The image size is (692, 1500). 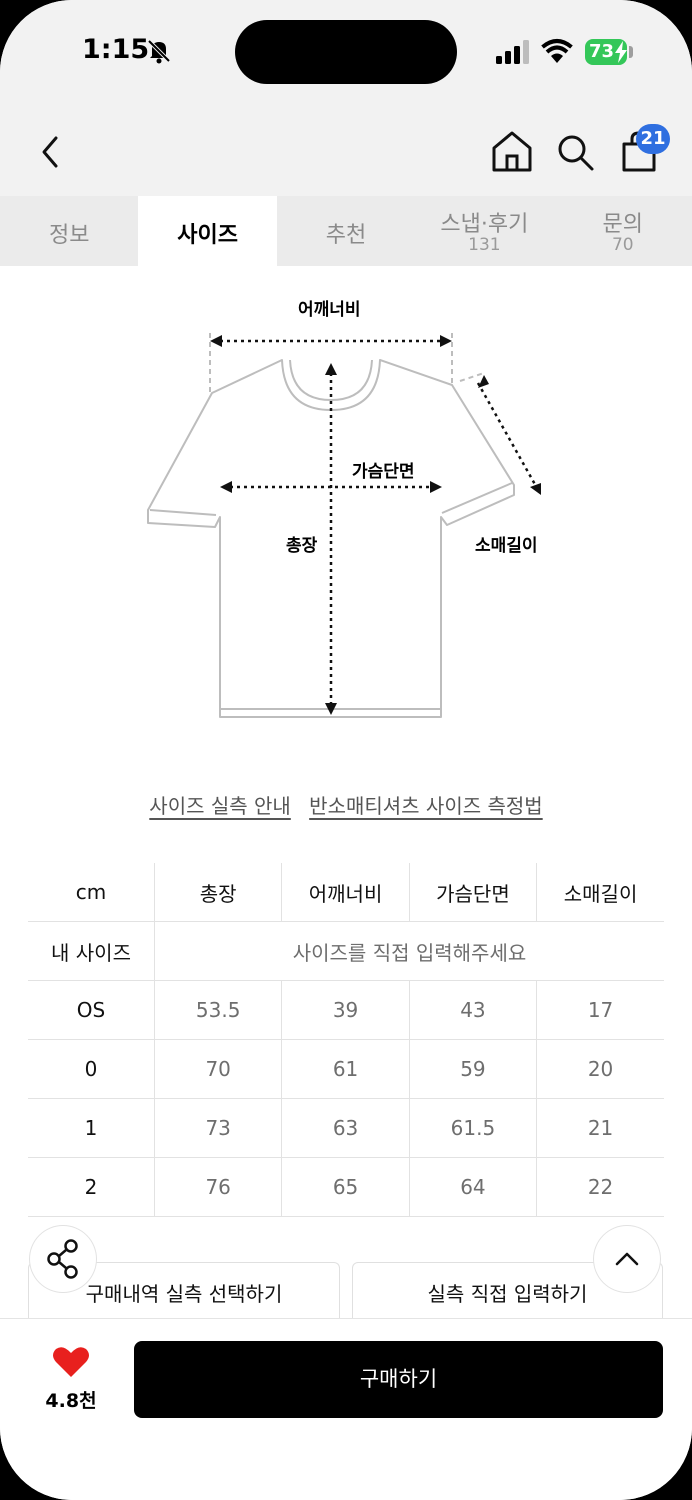 I want to click on label-shoulder: 어깨너비, so click(x=329, y=310).